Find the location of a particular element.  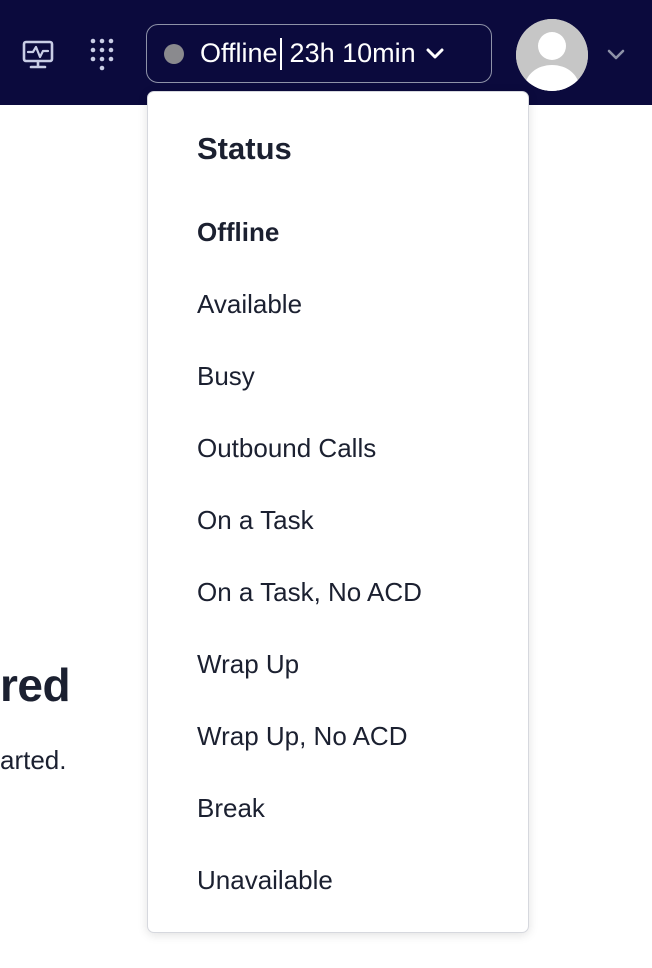

status-dropdown-button: Offline 23h 10min is located at coordinates (319, 53).